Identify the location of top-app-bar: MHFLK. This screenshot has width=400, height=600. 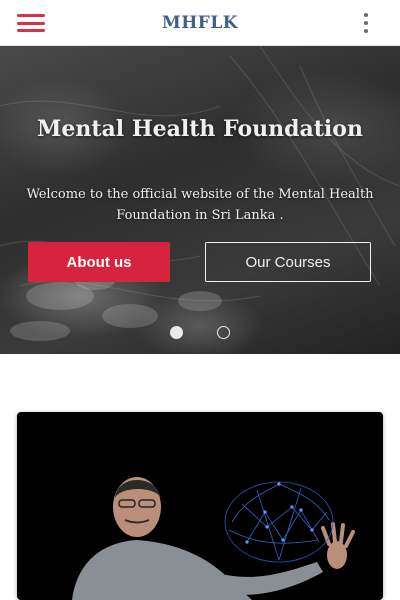
(200, 23).